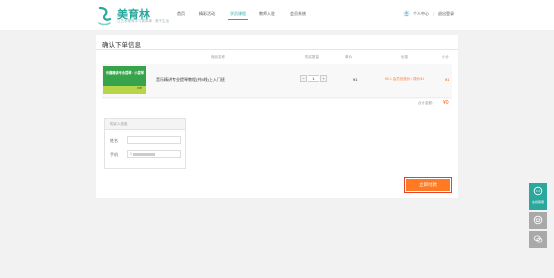  Describe the element at coordinates (538, 191) in the screenshot. I see `chat-icon` at that location.